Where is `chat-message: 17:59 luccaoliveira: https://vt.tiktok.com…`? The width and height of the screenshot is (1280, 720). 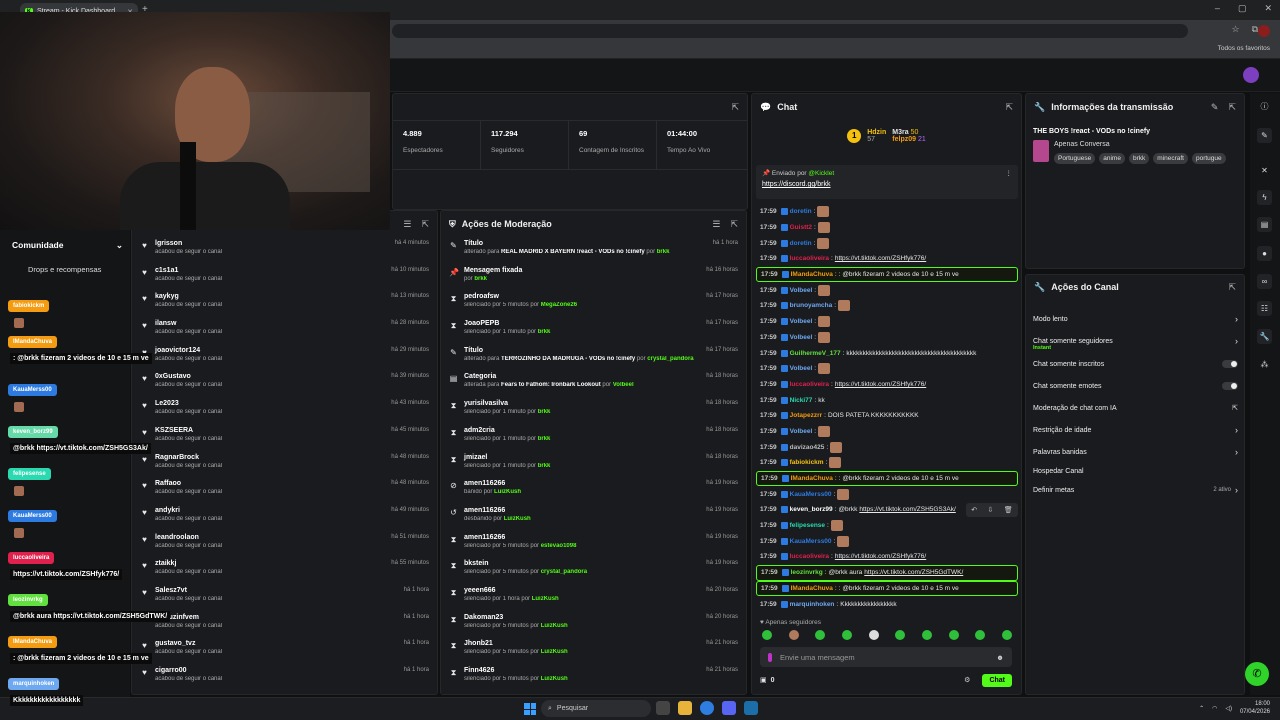
chat-message: 17:59 luccaoliveira: https://vt.tiktok.com… is located at coordinates (887, 557).